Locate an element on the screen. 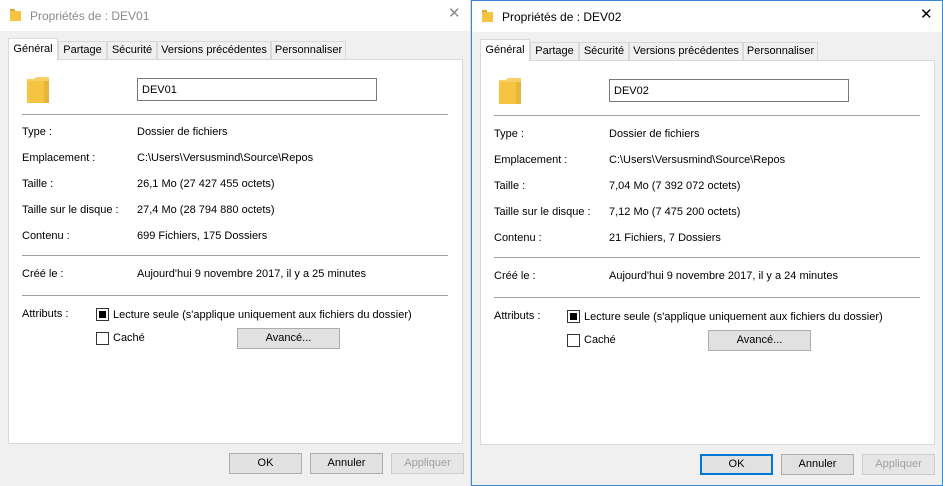 The image size is (943, 486). size-value: 26,1 Mo (27 427 455 octets) is located at coordinates (206, 184).